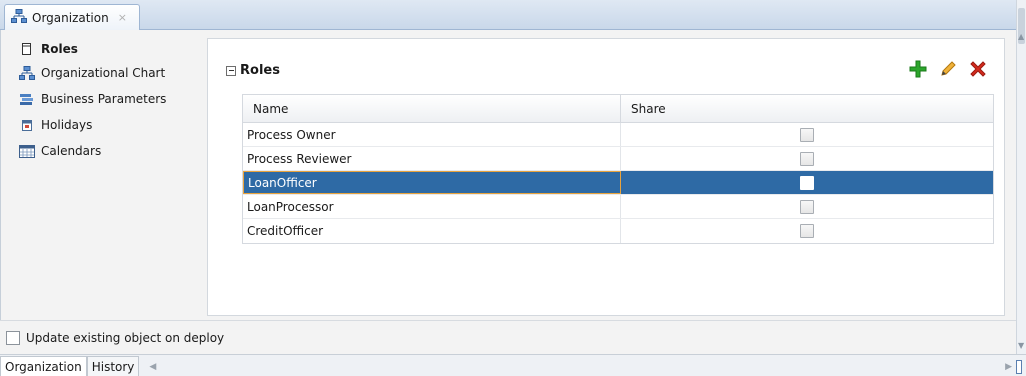 This screenshot has height=376, width=1026. Describe the element at coordinates (122, 17) in the screenshot. I see `close-icon: ×` at that location.